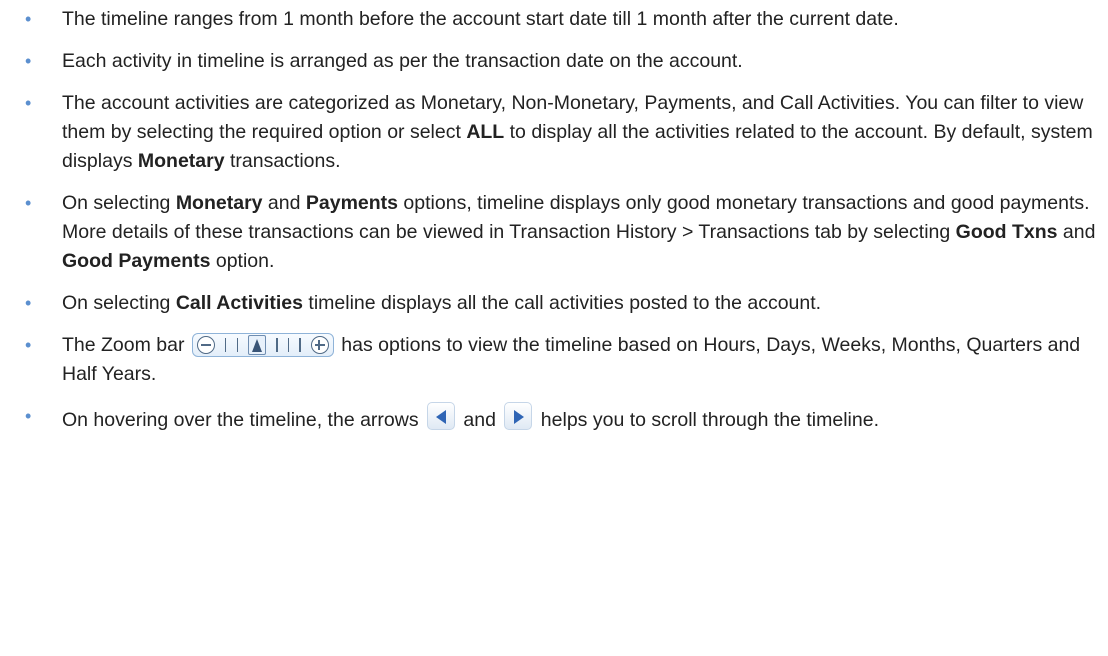 The image size is (1108, 656). Describe the element at coordinates (282, 161) in the screenshot. I see `item-text: transactions.` at that location.